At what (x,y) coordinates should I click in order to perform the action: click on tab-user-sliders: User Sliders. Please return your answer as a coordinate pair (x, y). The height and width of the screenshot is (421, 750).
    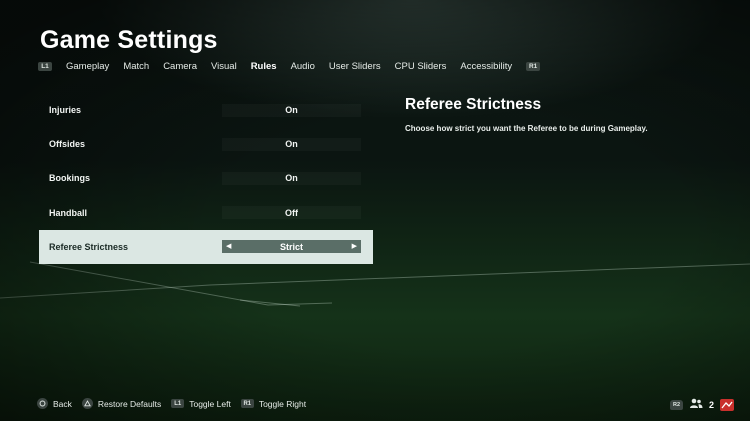
    Looking at the image, I should click on (355, 66).